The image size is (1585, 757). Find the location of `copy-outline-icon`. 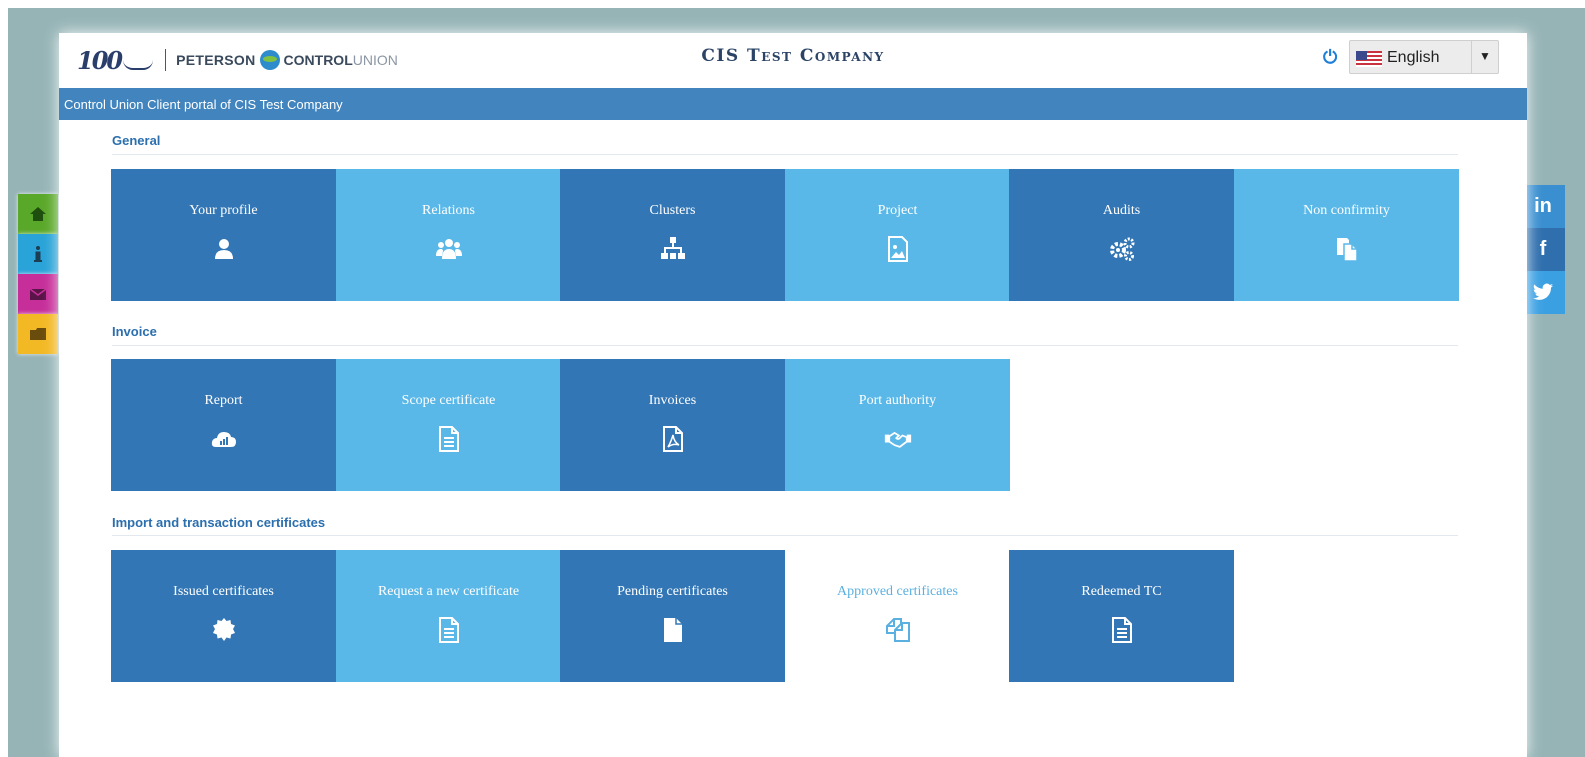

copy-outline-icon is located at coordinates (897, 630).